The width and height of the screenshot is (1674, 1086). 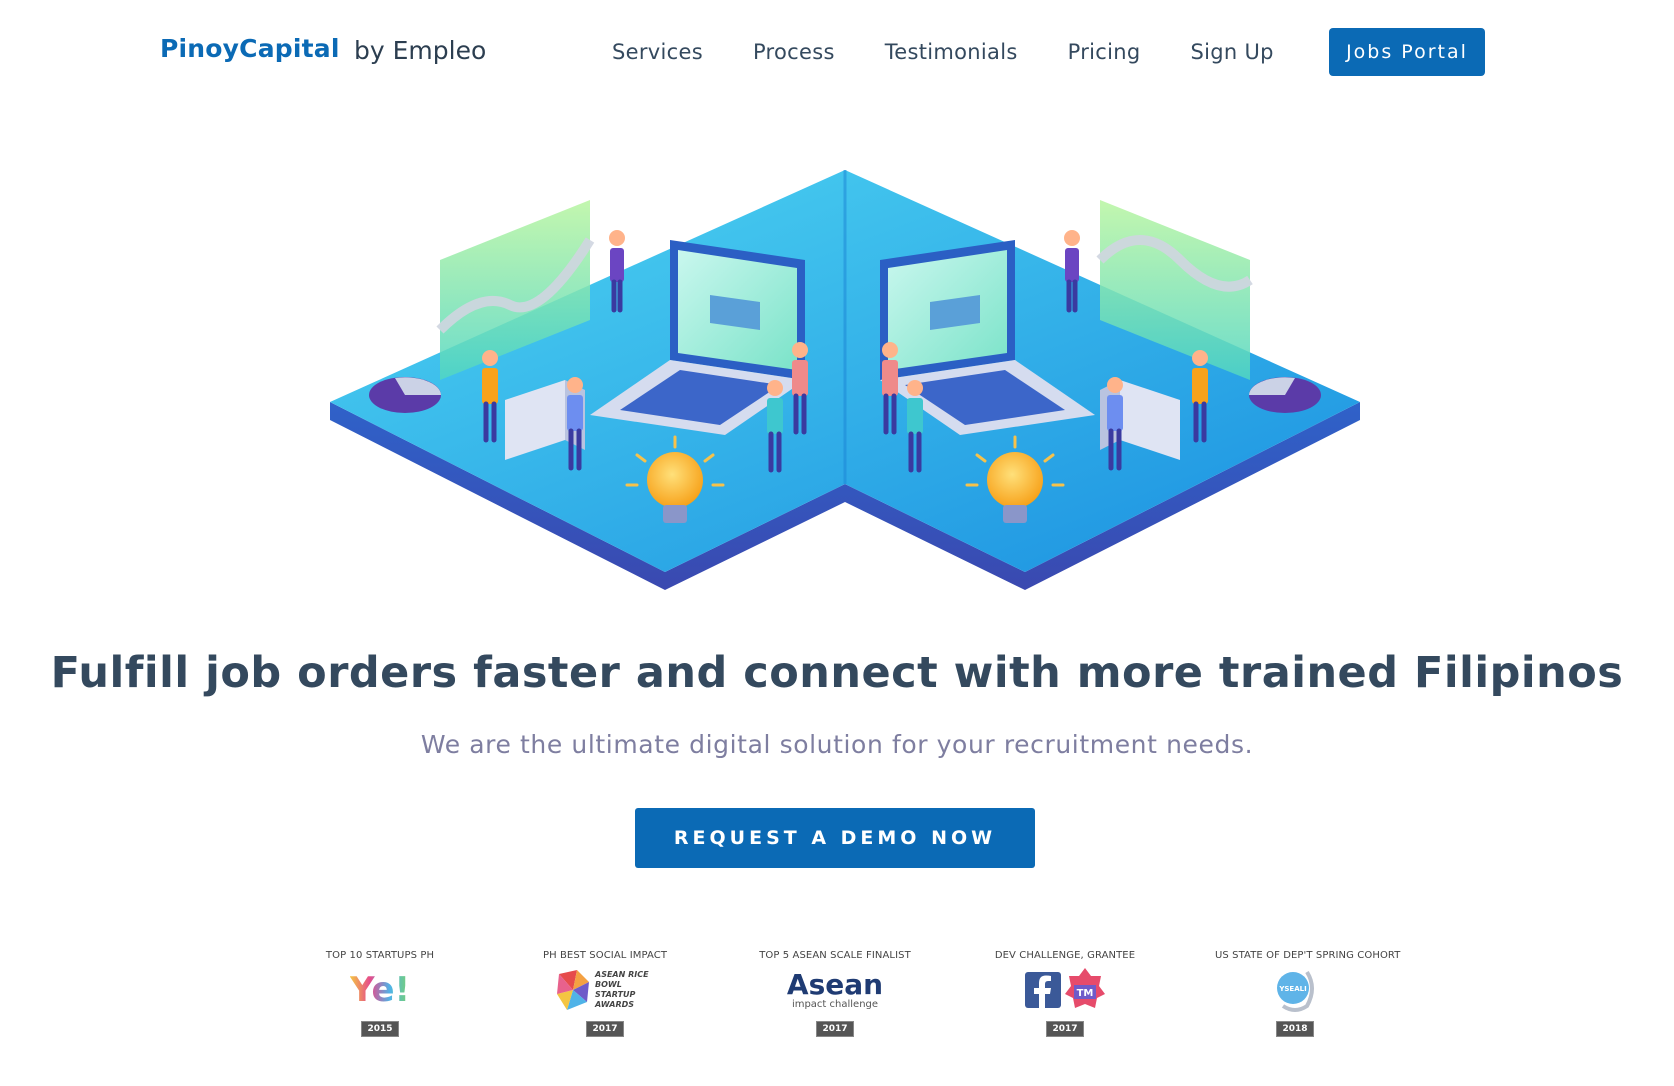 I want to click on nav-testimonials: Testimonials, so click(x=951, y=52).